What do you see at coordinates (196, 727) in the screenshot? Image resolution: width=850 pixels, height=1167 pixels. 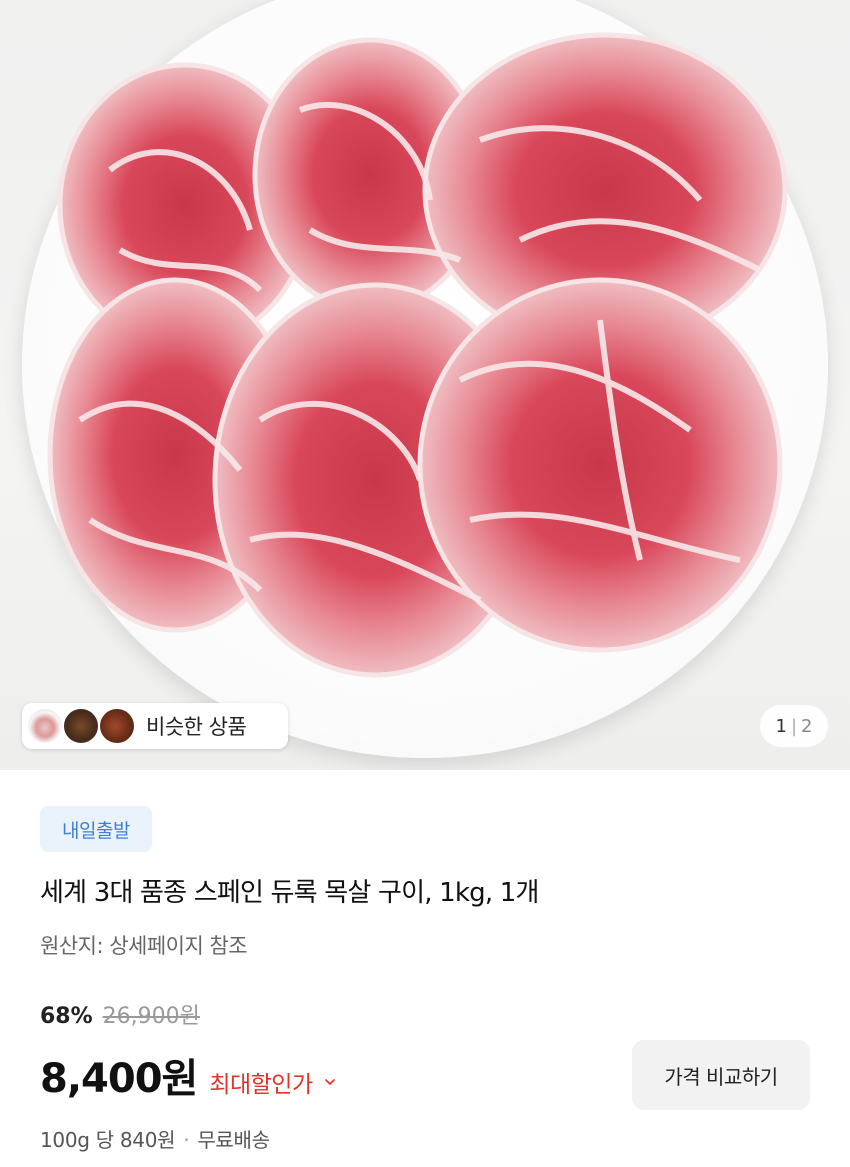 I see `similar-products-label: 비슷한 상품` at bounding box center [196, 727].